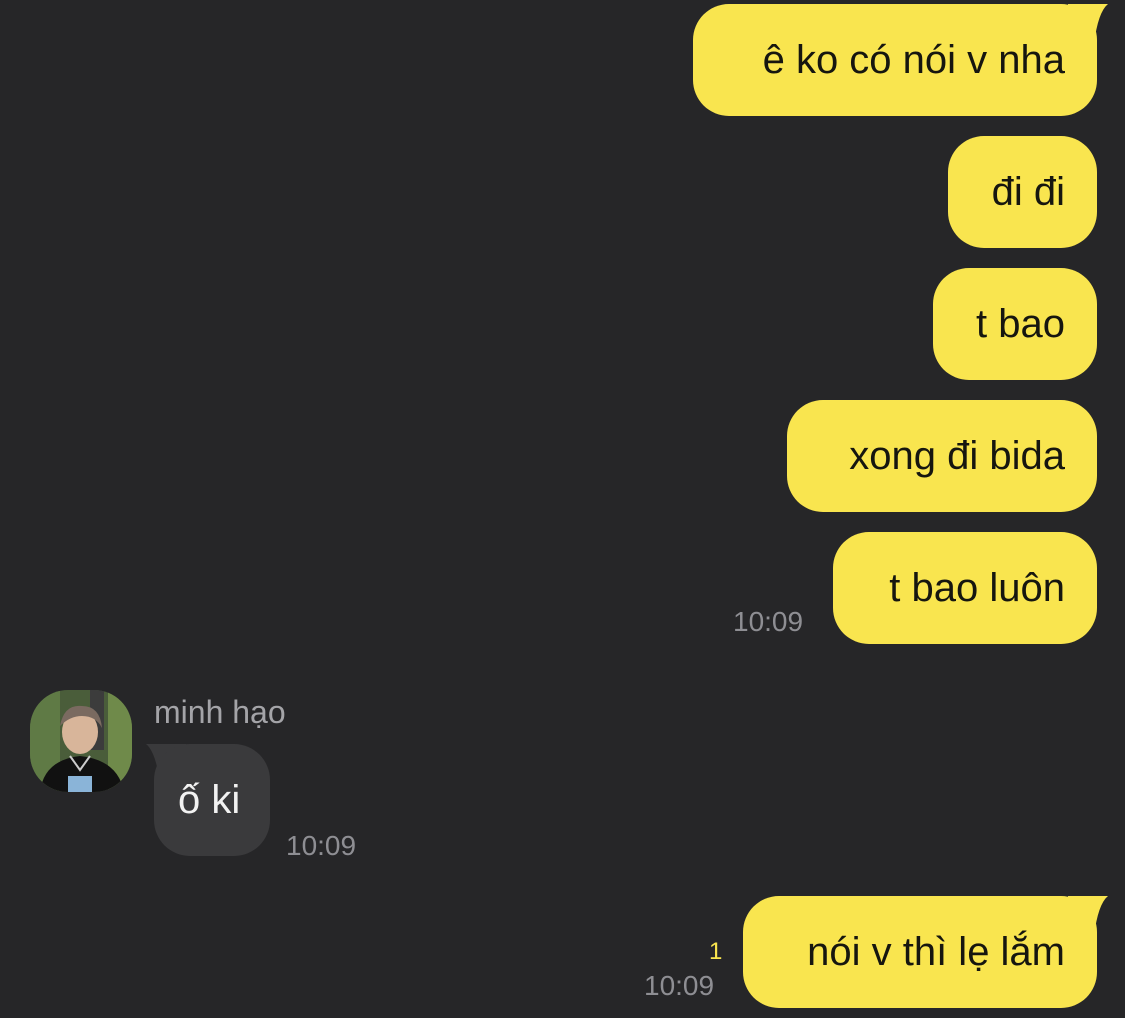 Image resolution: width=1125 pixels, height=1018 pixels. Describe the element at coordinates (220, 712) in the screenshot. I see `sender-name: minh hạo` at that location.